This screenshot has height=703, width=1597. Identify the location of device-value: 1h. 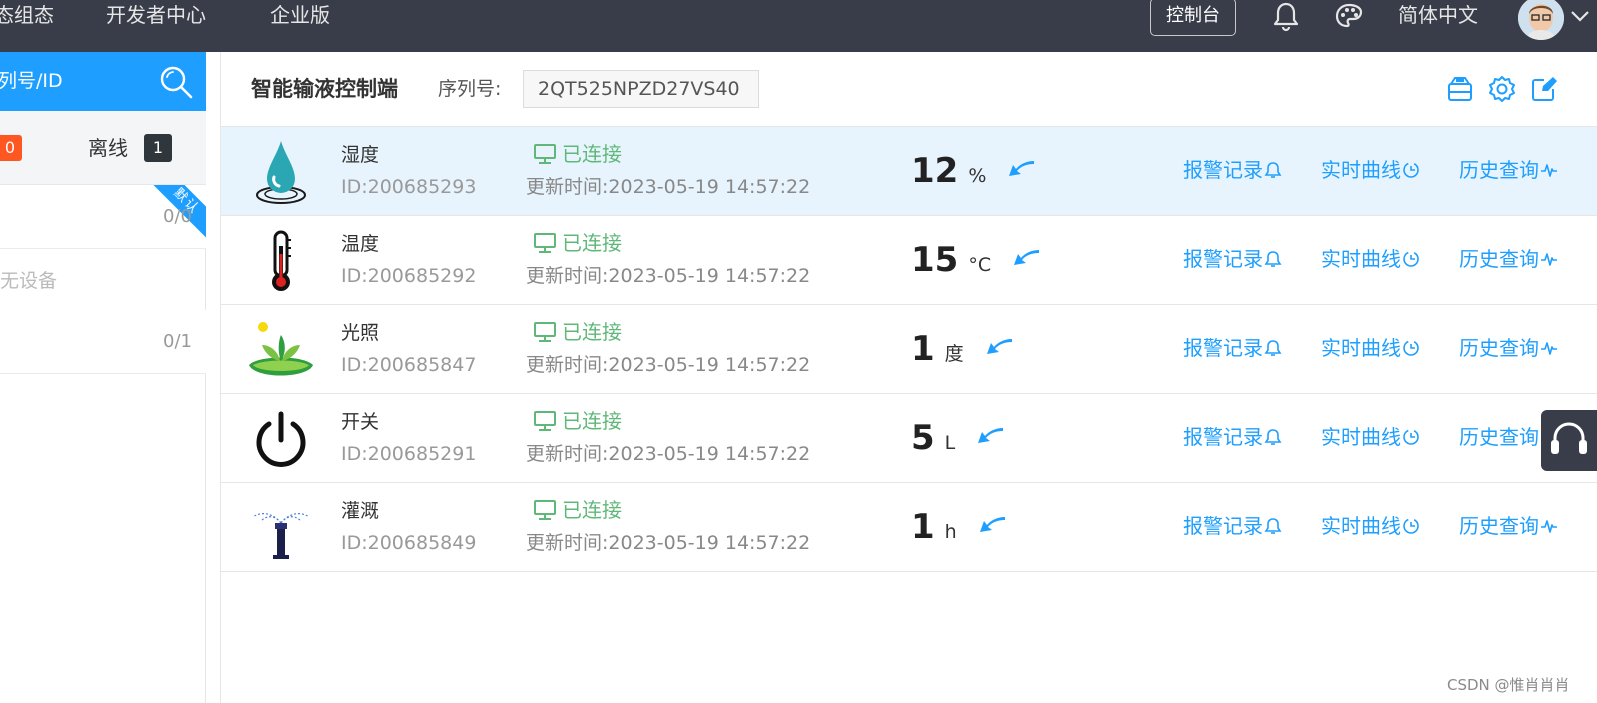
(958, 527).